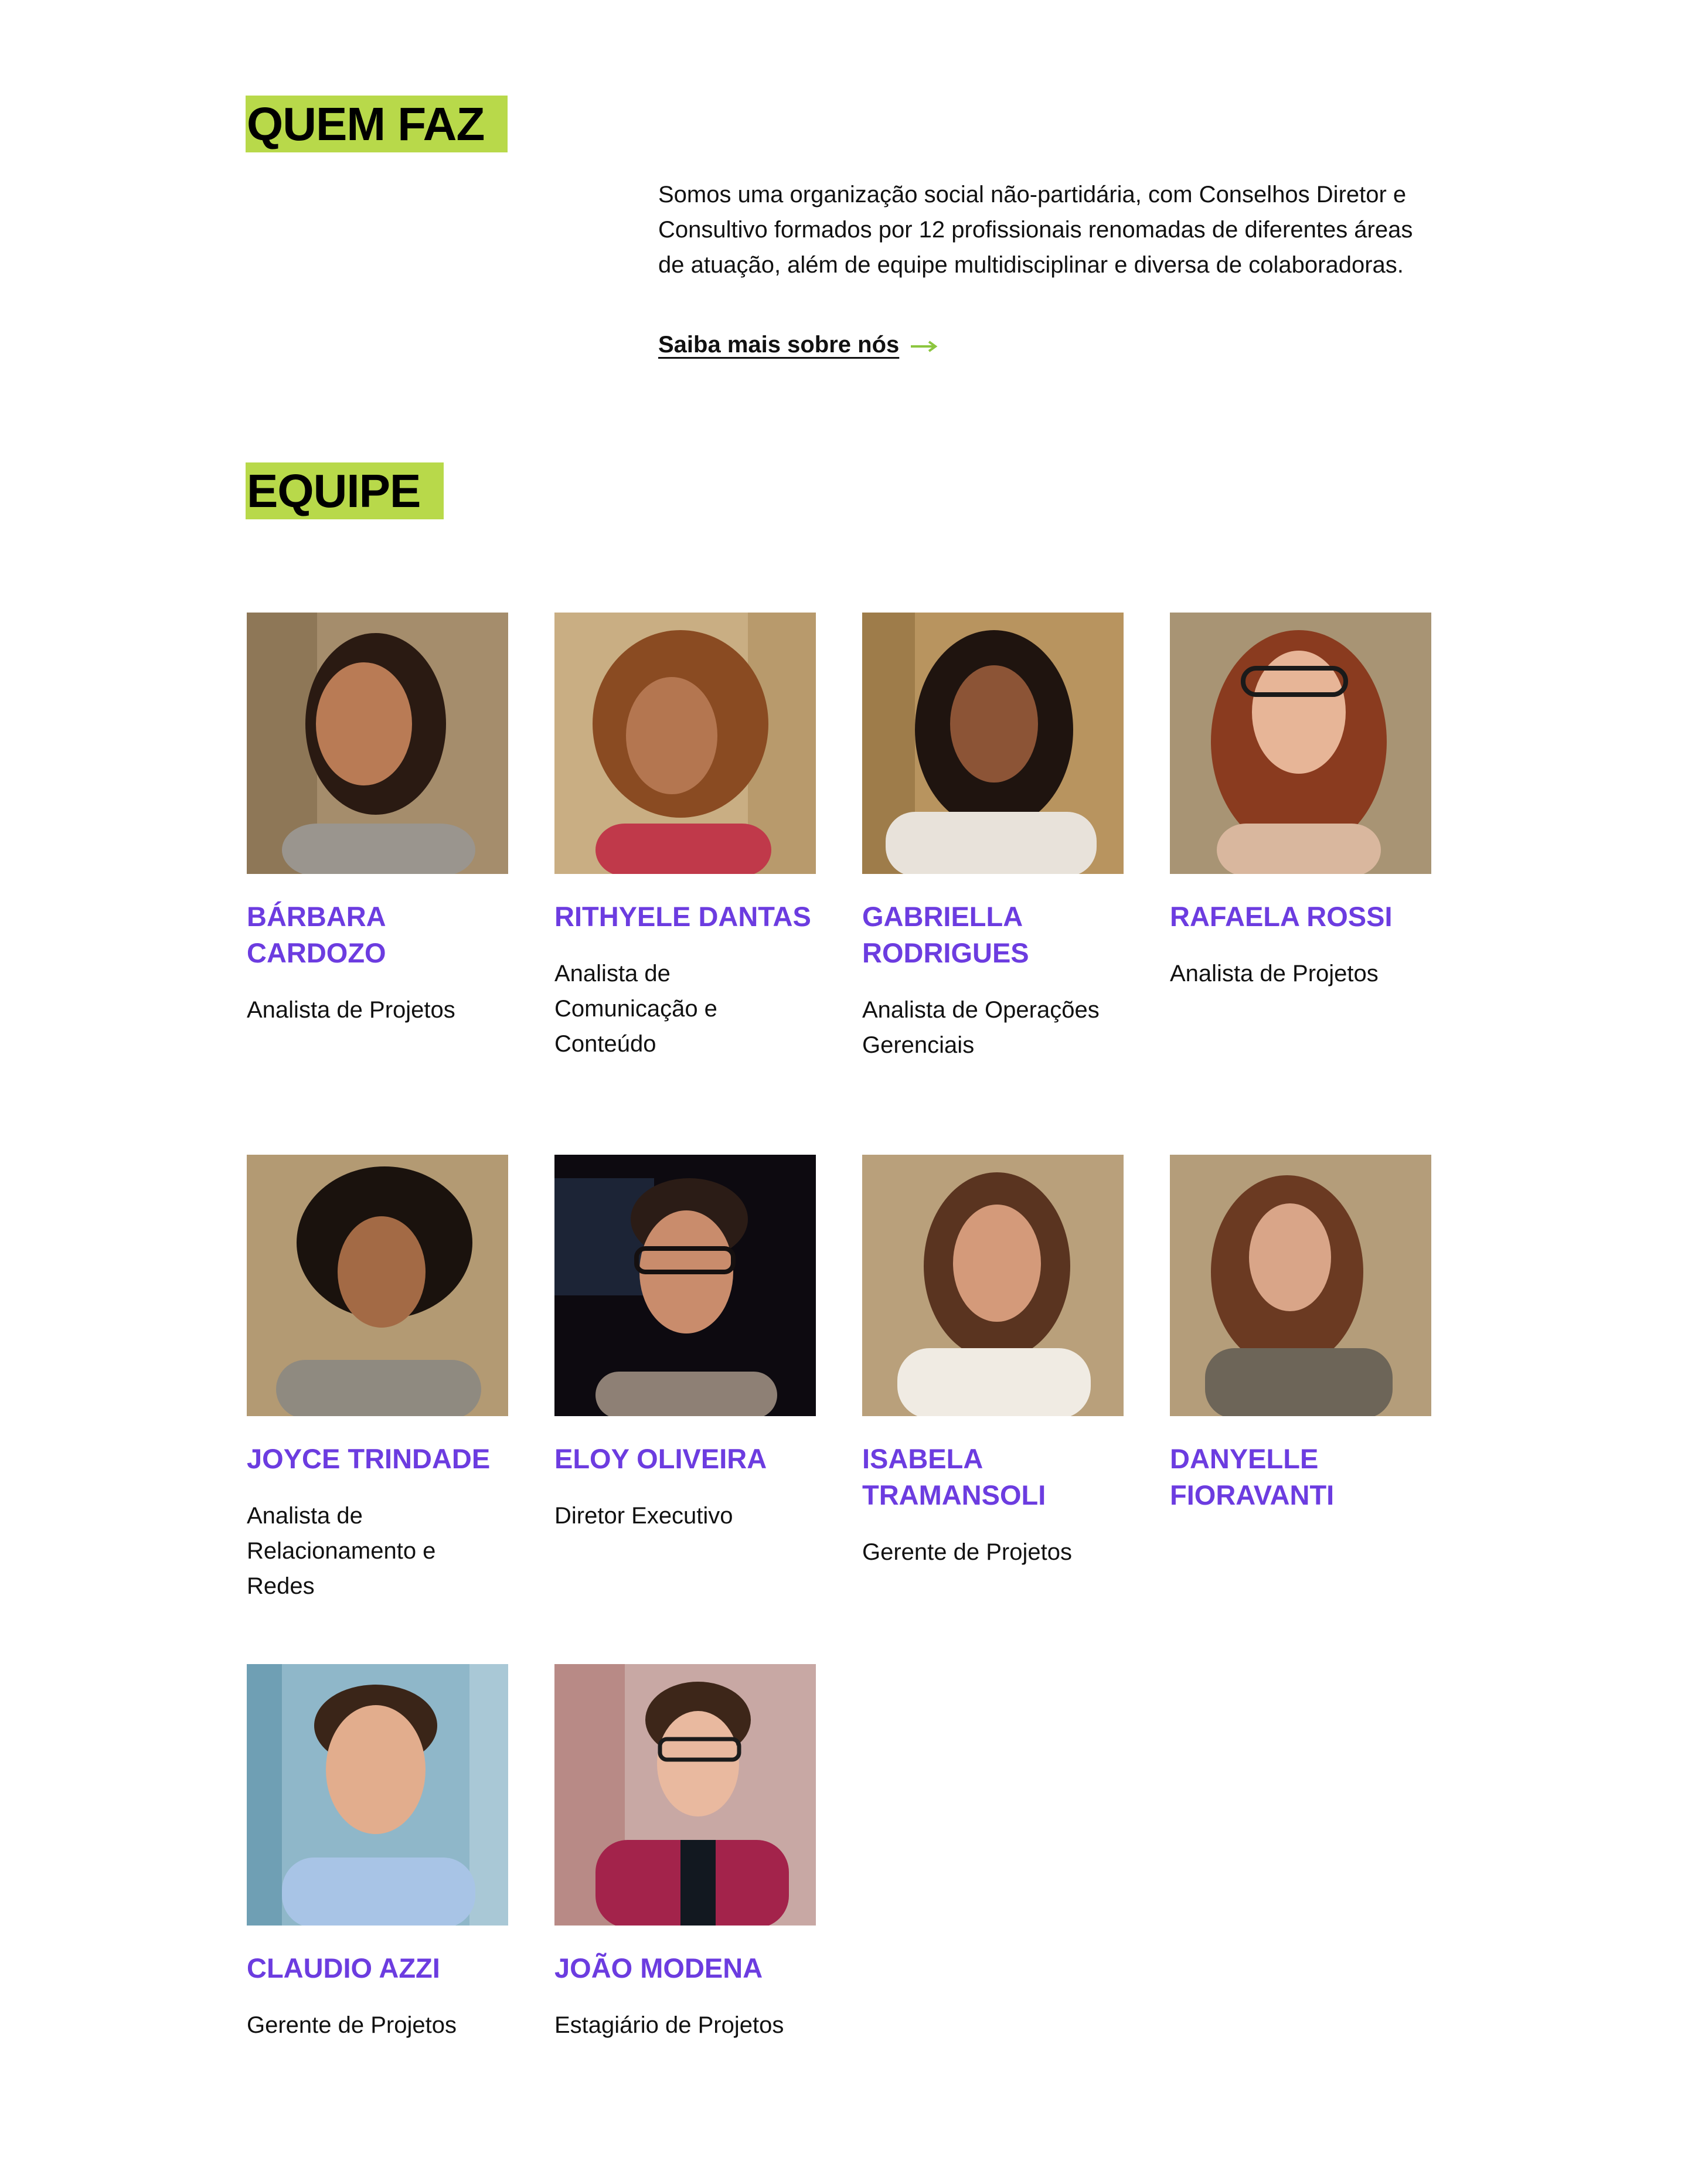 Image resolution: width=1688 pixels, height=2184 pixels. I want to click on team-member-card: JOÃO MODENA Estagiário de Projetos, so click(685, 1854).